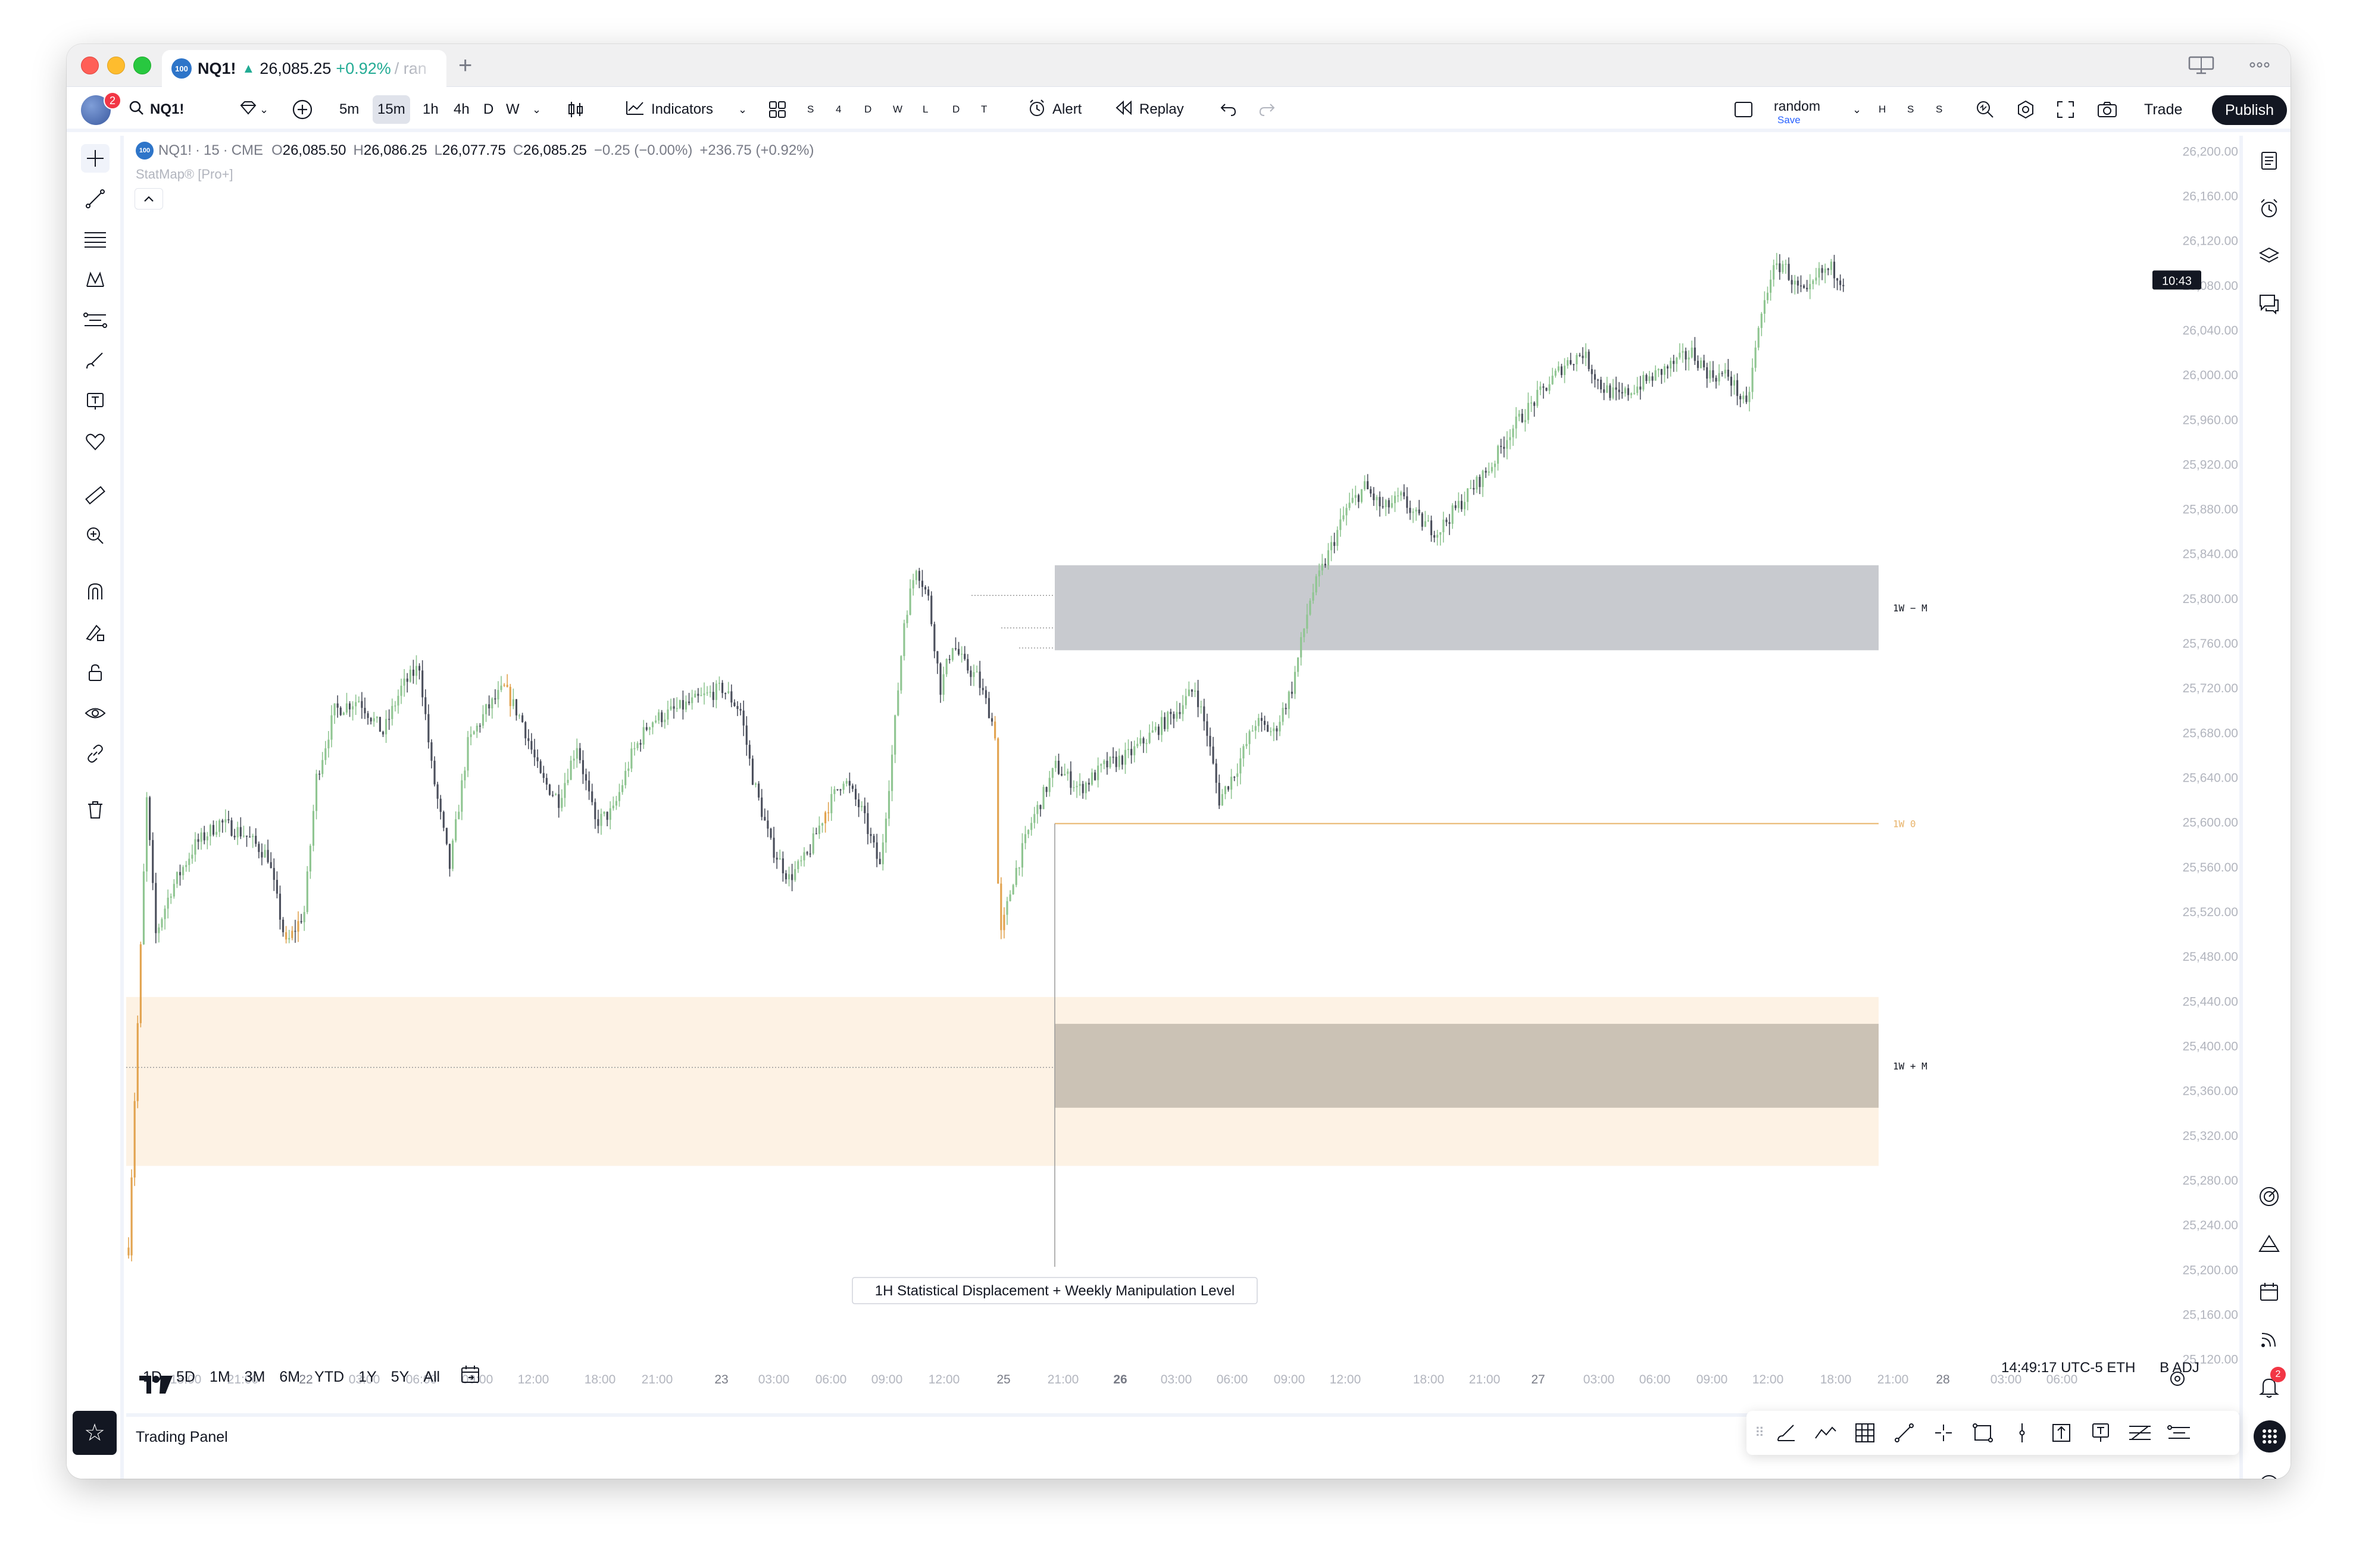 The width and height of the screenshot is (2356, 1568). Describe the element at coordinates (431, 1377) in the screenshot. I see `range-all: All` at that location.